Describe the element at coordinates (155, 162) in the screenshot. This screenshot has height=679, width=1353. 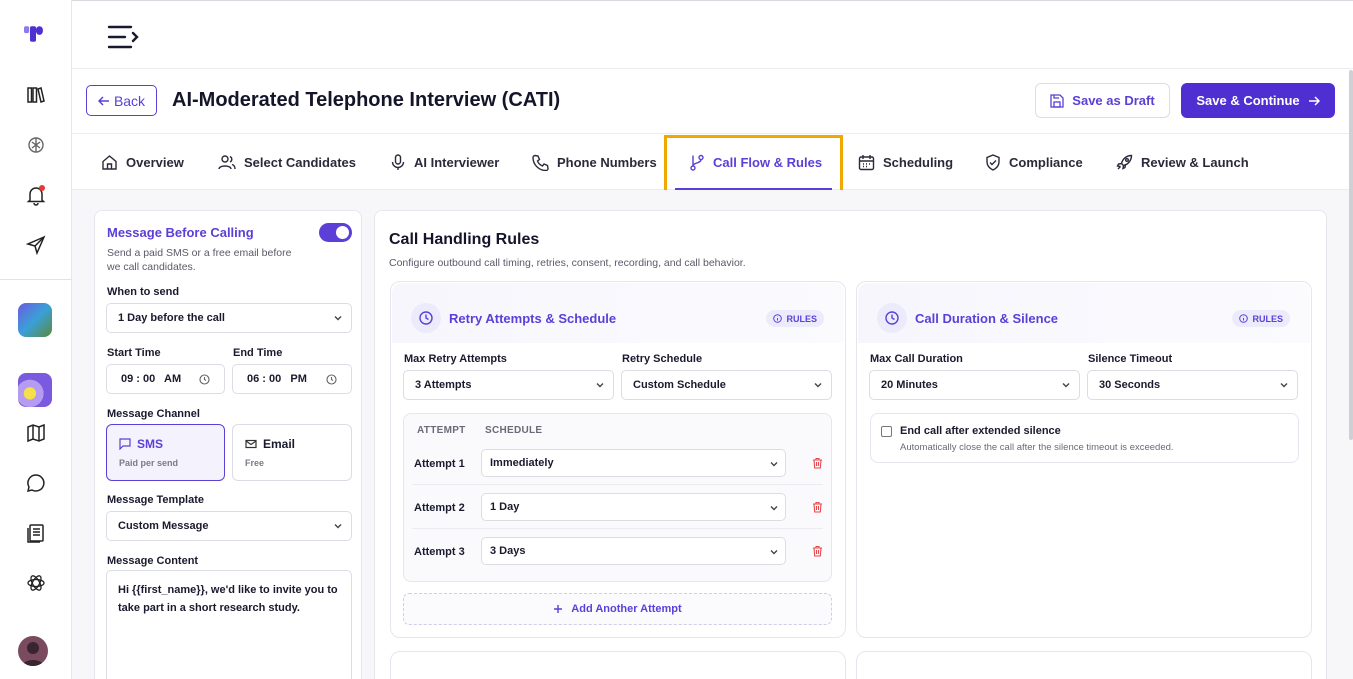
I see `tab-label: Overview` at that location.